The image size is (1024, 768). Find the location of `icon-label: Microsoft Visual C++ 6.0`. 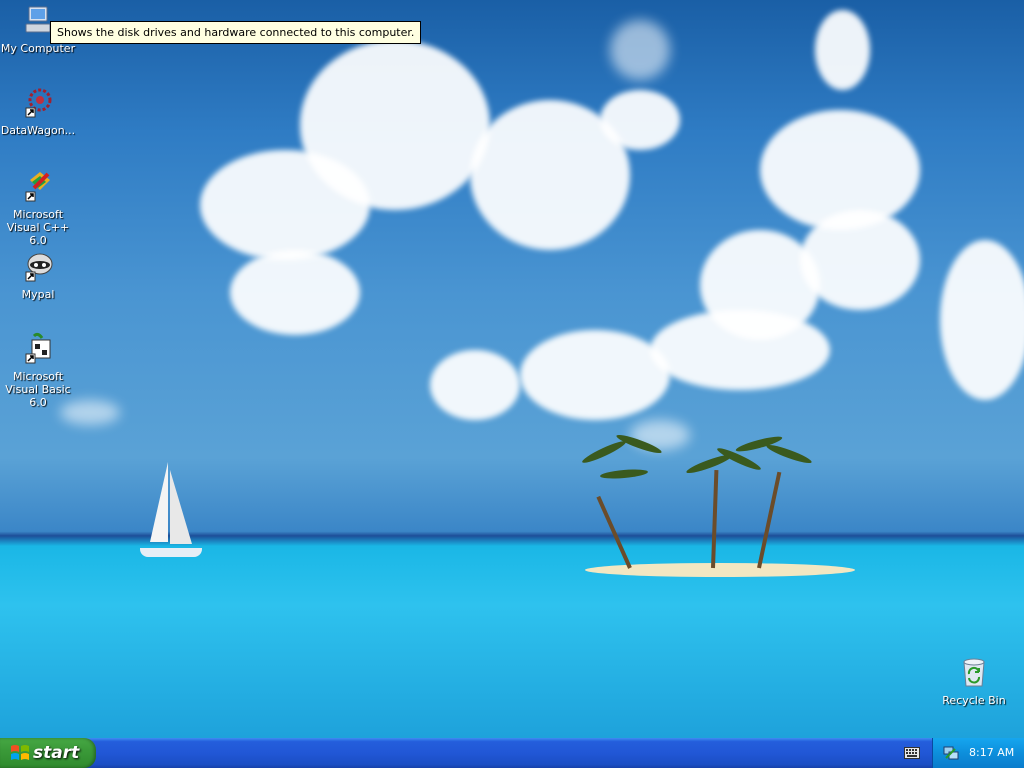

icon-label: Microsoft Visual C++ 6.0 is located at coordinates (38, 227).